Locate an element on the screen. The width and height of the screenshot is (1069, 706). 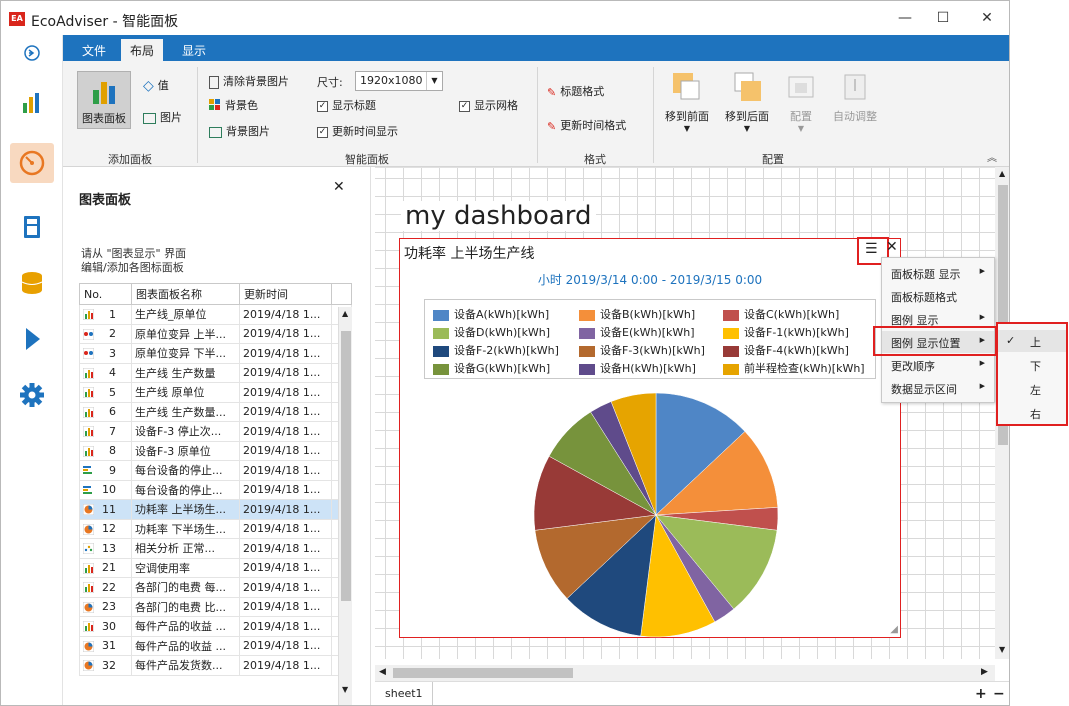
database-nav-icon is located at coordinates (32, 283).